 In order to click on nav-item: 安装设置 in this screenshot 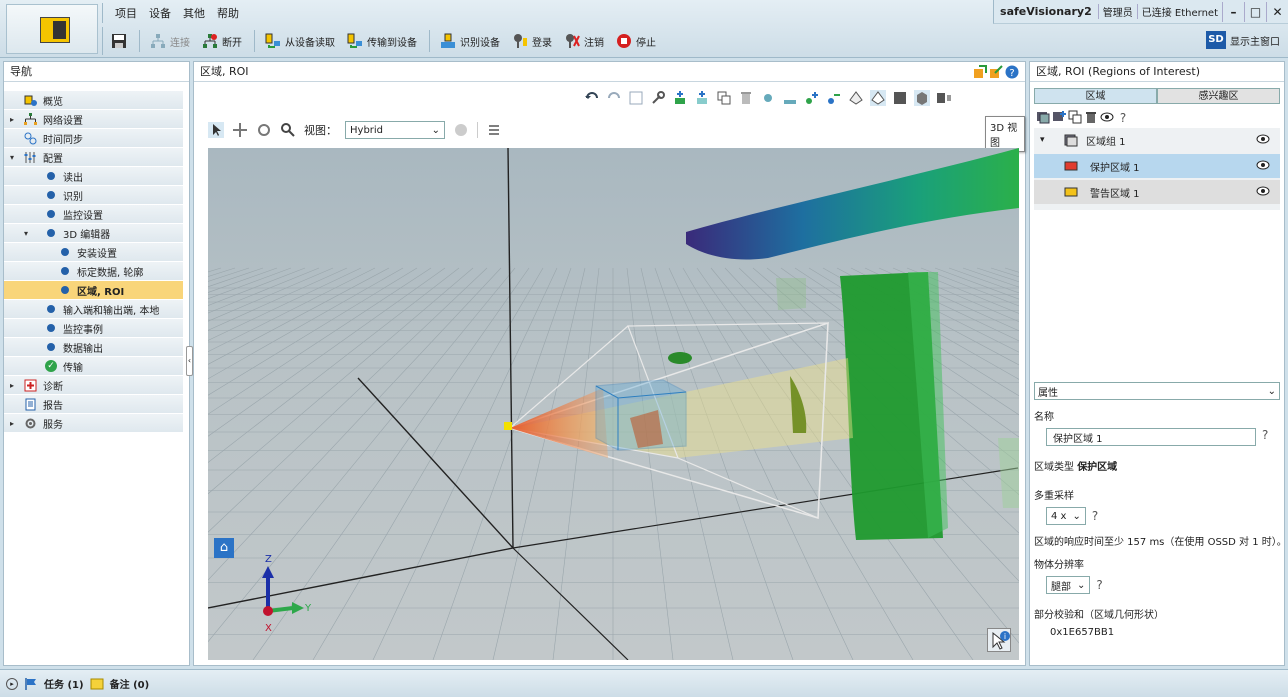, I will do `click(93, 252)`.